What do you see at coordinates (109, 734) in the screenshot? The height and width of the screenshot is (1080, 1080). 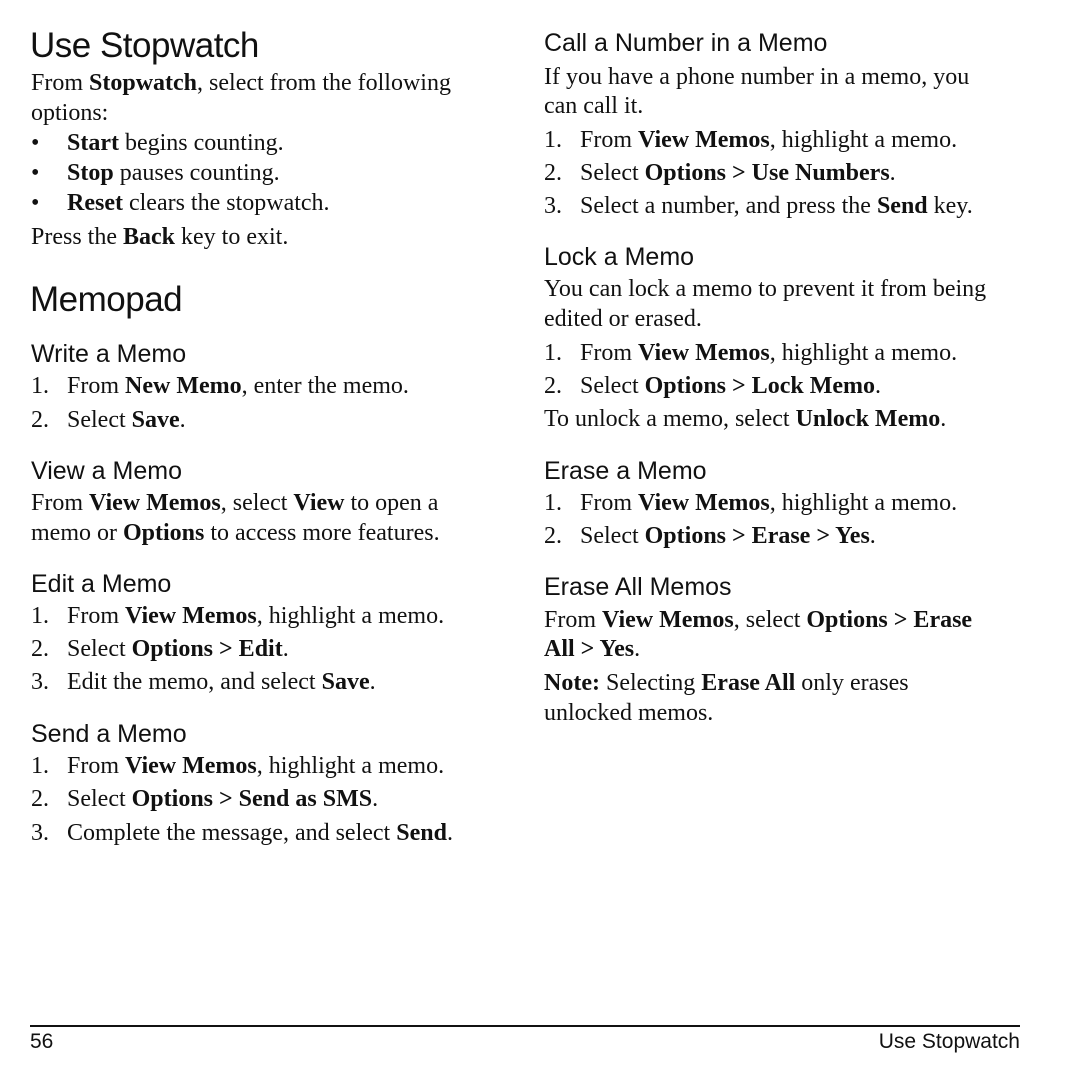 I see `heading-send-a-memo: Send a Memo` at bounding box center [109, 734].